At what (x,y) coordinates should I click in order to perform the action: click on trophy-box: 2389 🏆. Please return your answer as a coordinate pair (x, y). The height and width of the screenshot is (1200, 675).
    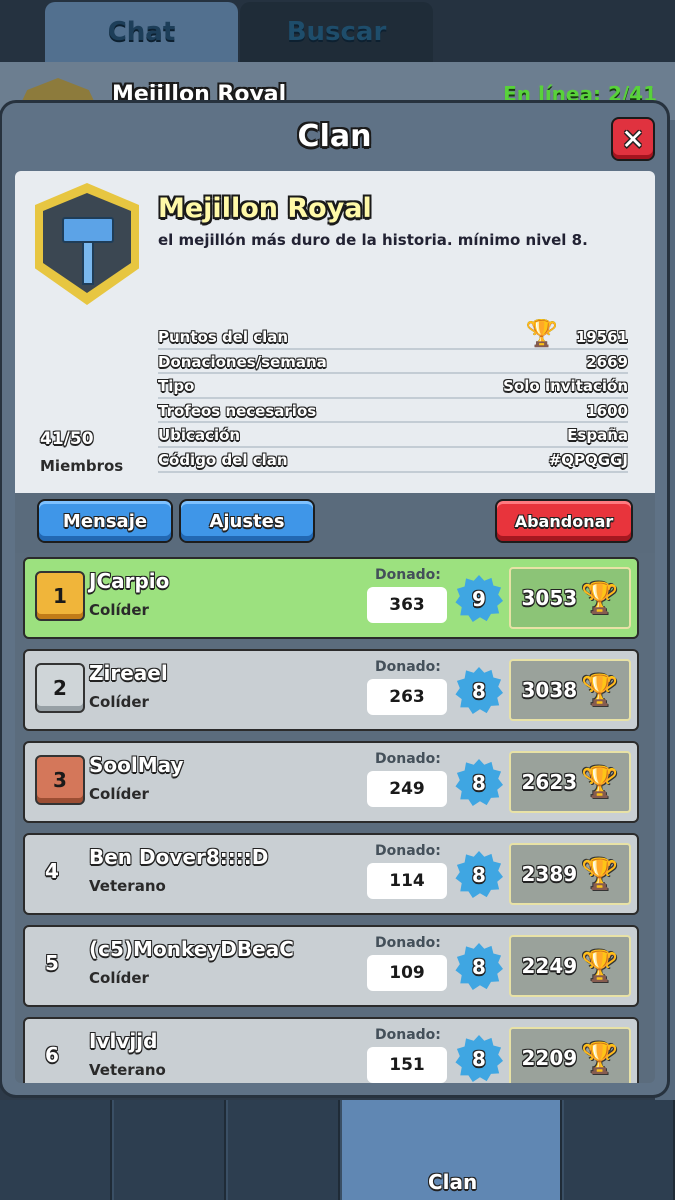
    Looking at the image, I should click on (570, 874).